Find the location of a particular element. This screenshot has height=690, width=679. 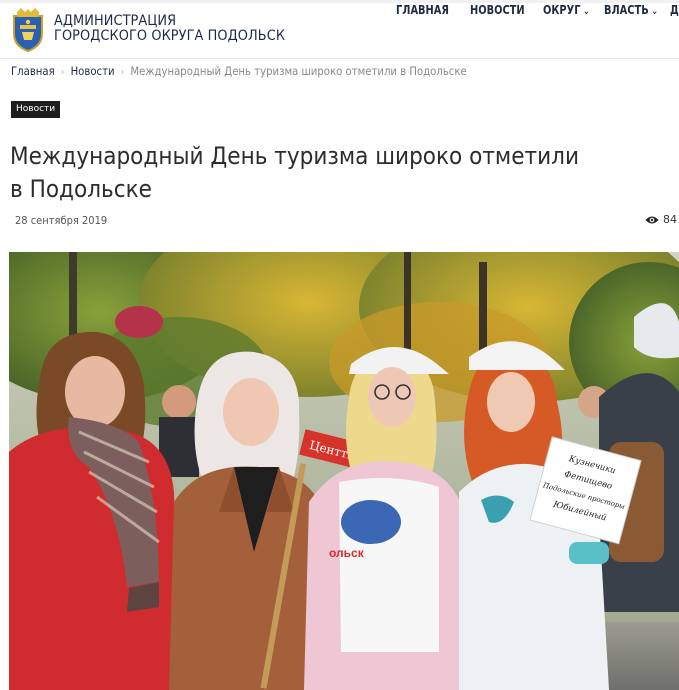

nav-item-okrug-label: ОКРУГ is located at coordinates (562, 10).